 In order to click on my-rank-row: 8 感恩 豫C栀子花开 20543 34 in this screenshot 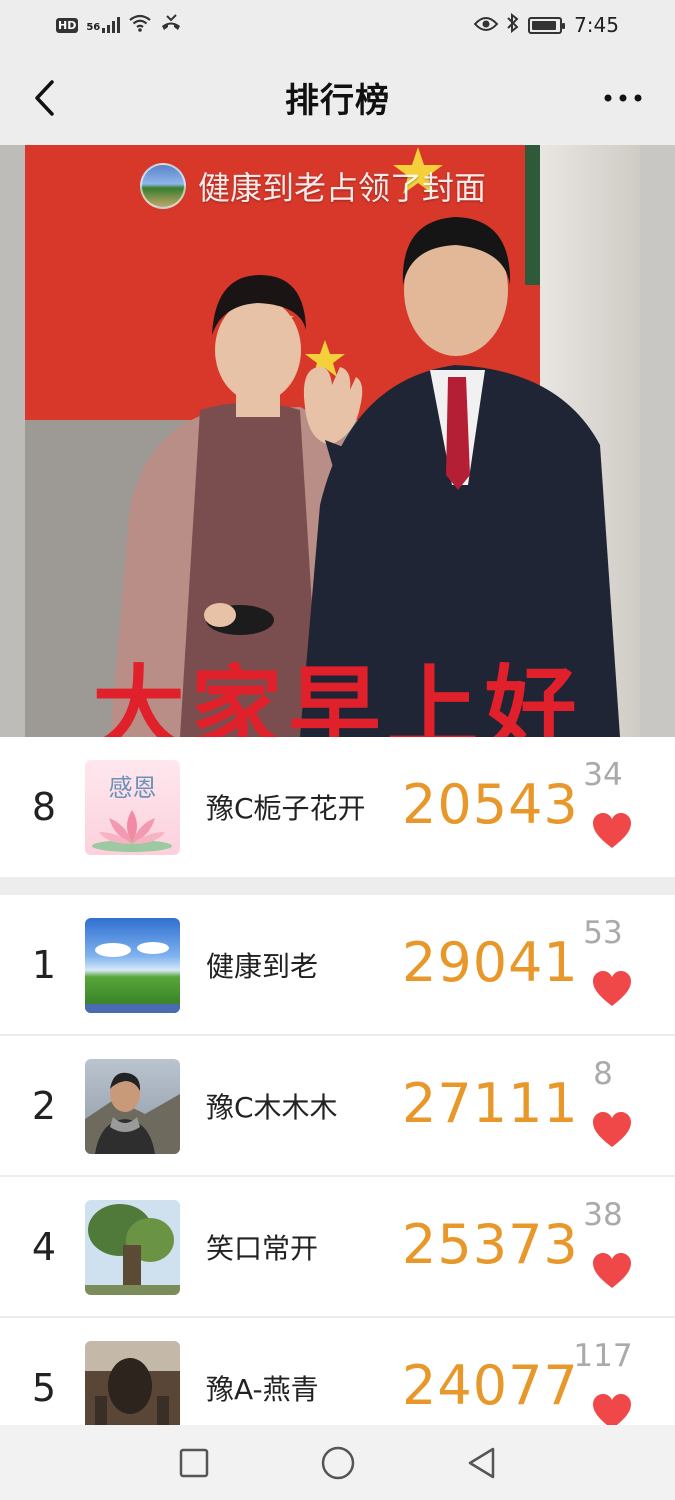, I will do `click(337, 807)`.